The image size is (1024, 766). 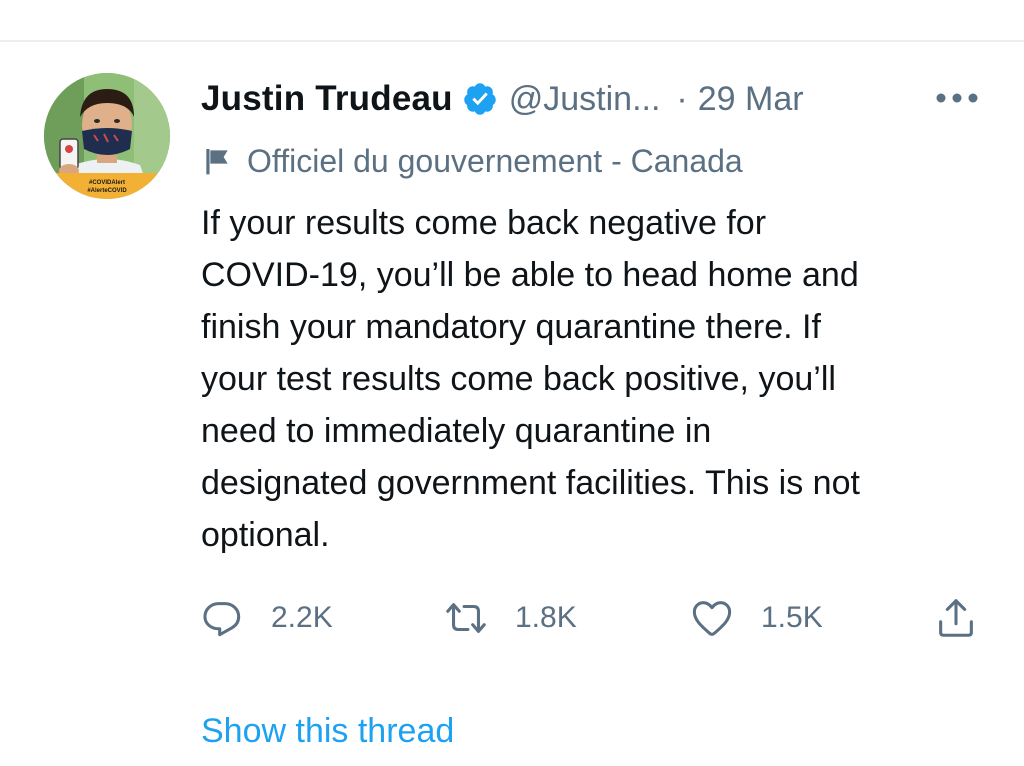 I want to click on retweet-count: 1.8K, so click(x=546, y=617).